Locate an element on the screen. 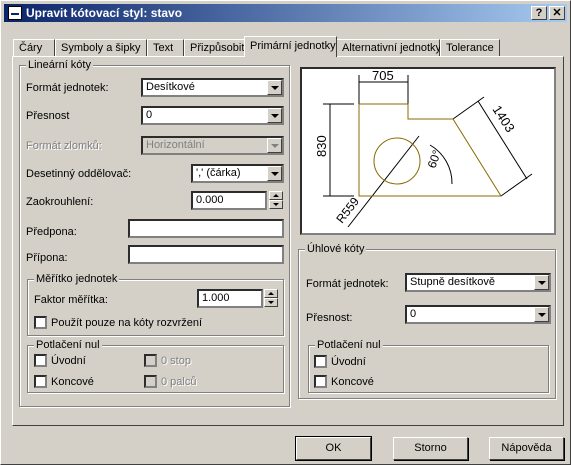  zero-inches-checkbox is located at coordinates (150, 381).